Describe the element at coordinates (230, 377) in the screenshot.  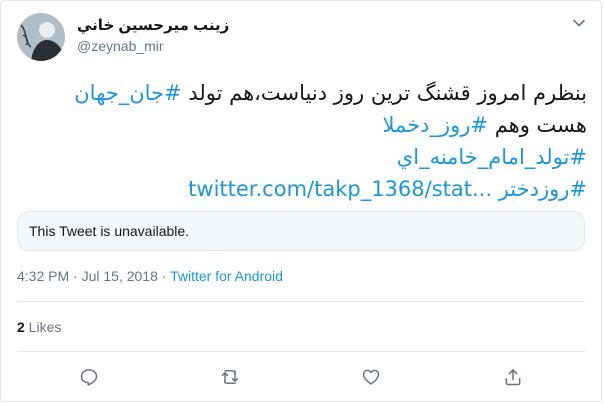
I see `retweet-icon` at that location.